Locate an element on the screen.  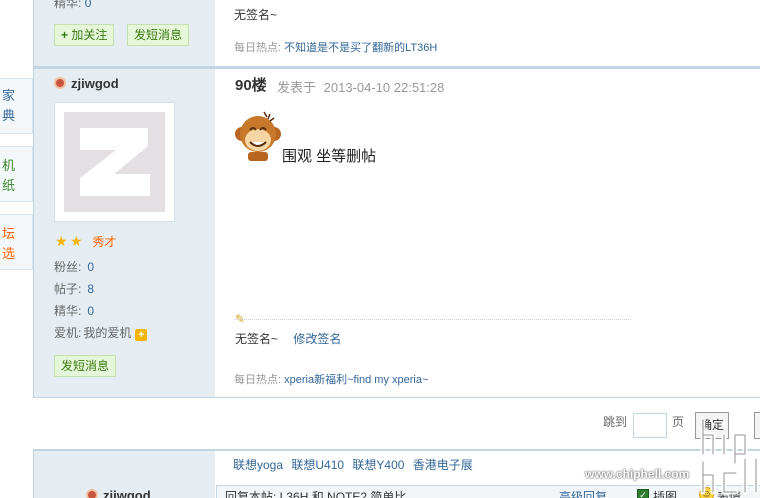
reply-related-links: 联想yoga 联想U410 联想Y400 香港电子展 is located at coordinates (355, 464).